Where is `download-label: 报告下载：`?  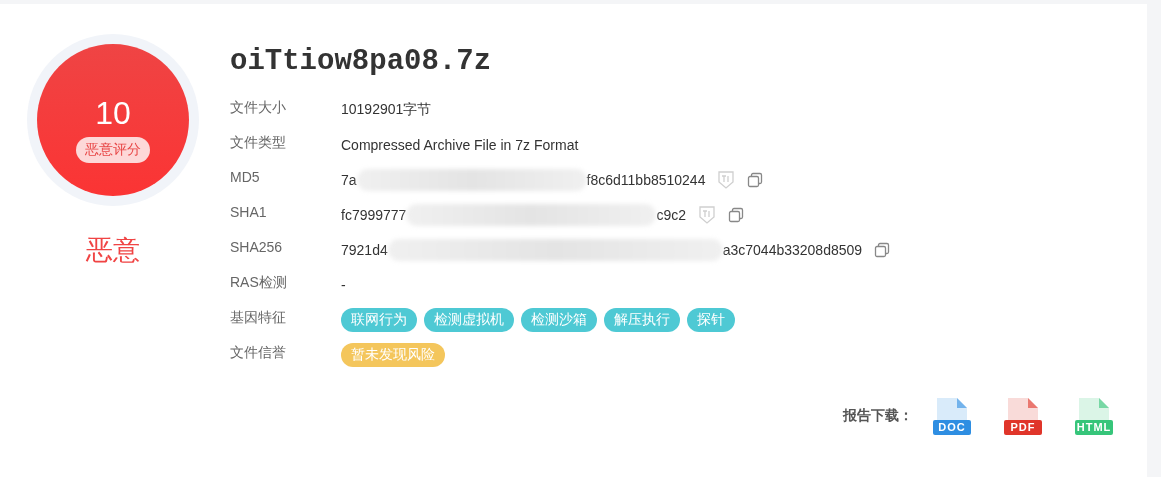 download-label: 报告下载： is located at coordinates (878, 416).